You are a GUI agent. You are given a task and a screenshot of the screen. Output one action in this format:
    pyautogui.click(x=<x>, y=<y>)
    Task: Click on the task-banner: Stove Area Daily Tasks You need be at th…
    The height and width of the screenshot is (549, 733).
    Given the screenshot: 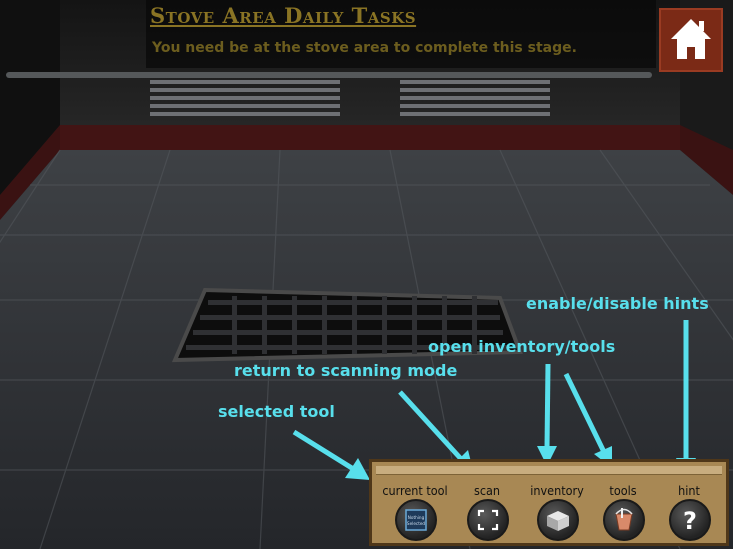 What is the action you would take?
    pyautogui.click(x=401, y=34)
    